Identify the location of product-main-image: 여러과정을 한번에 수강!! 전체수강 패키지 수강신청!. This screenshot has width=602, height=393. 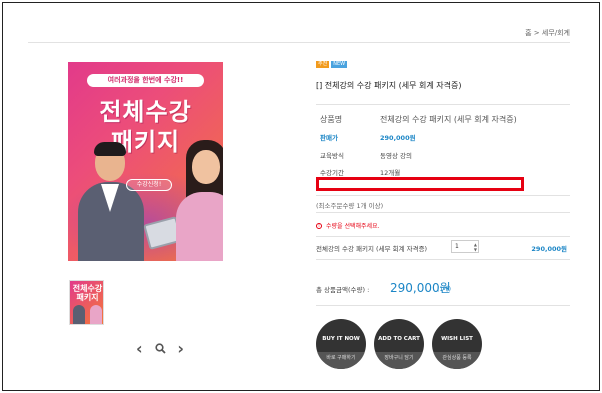
(145, 161).